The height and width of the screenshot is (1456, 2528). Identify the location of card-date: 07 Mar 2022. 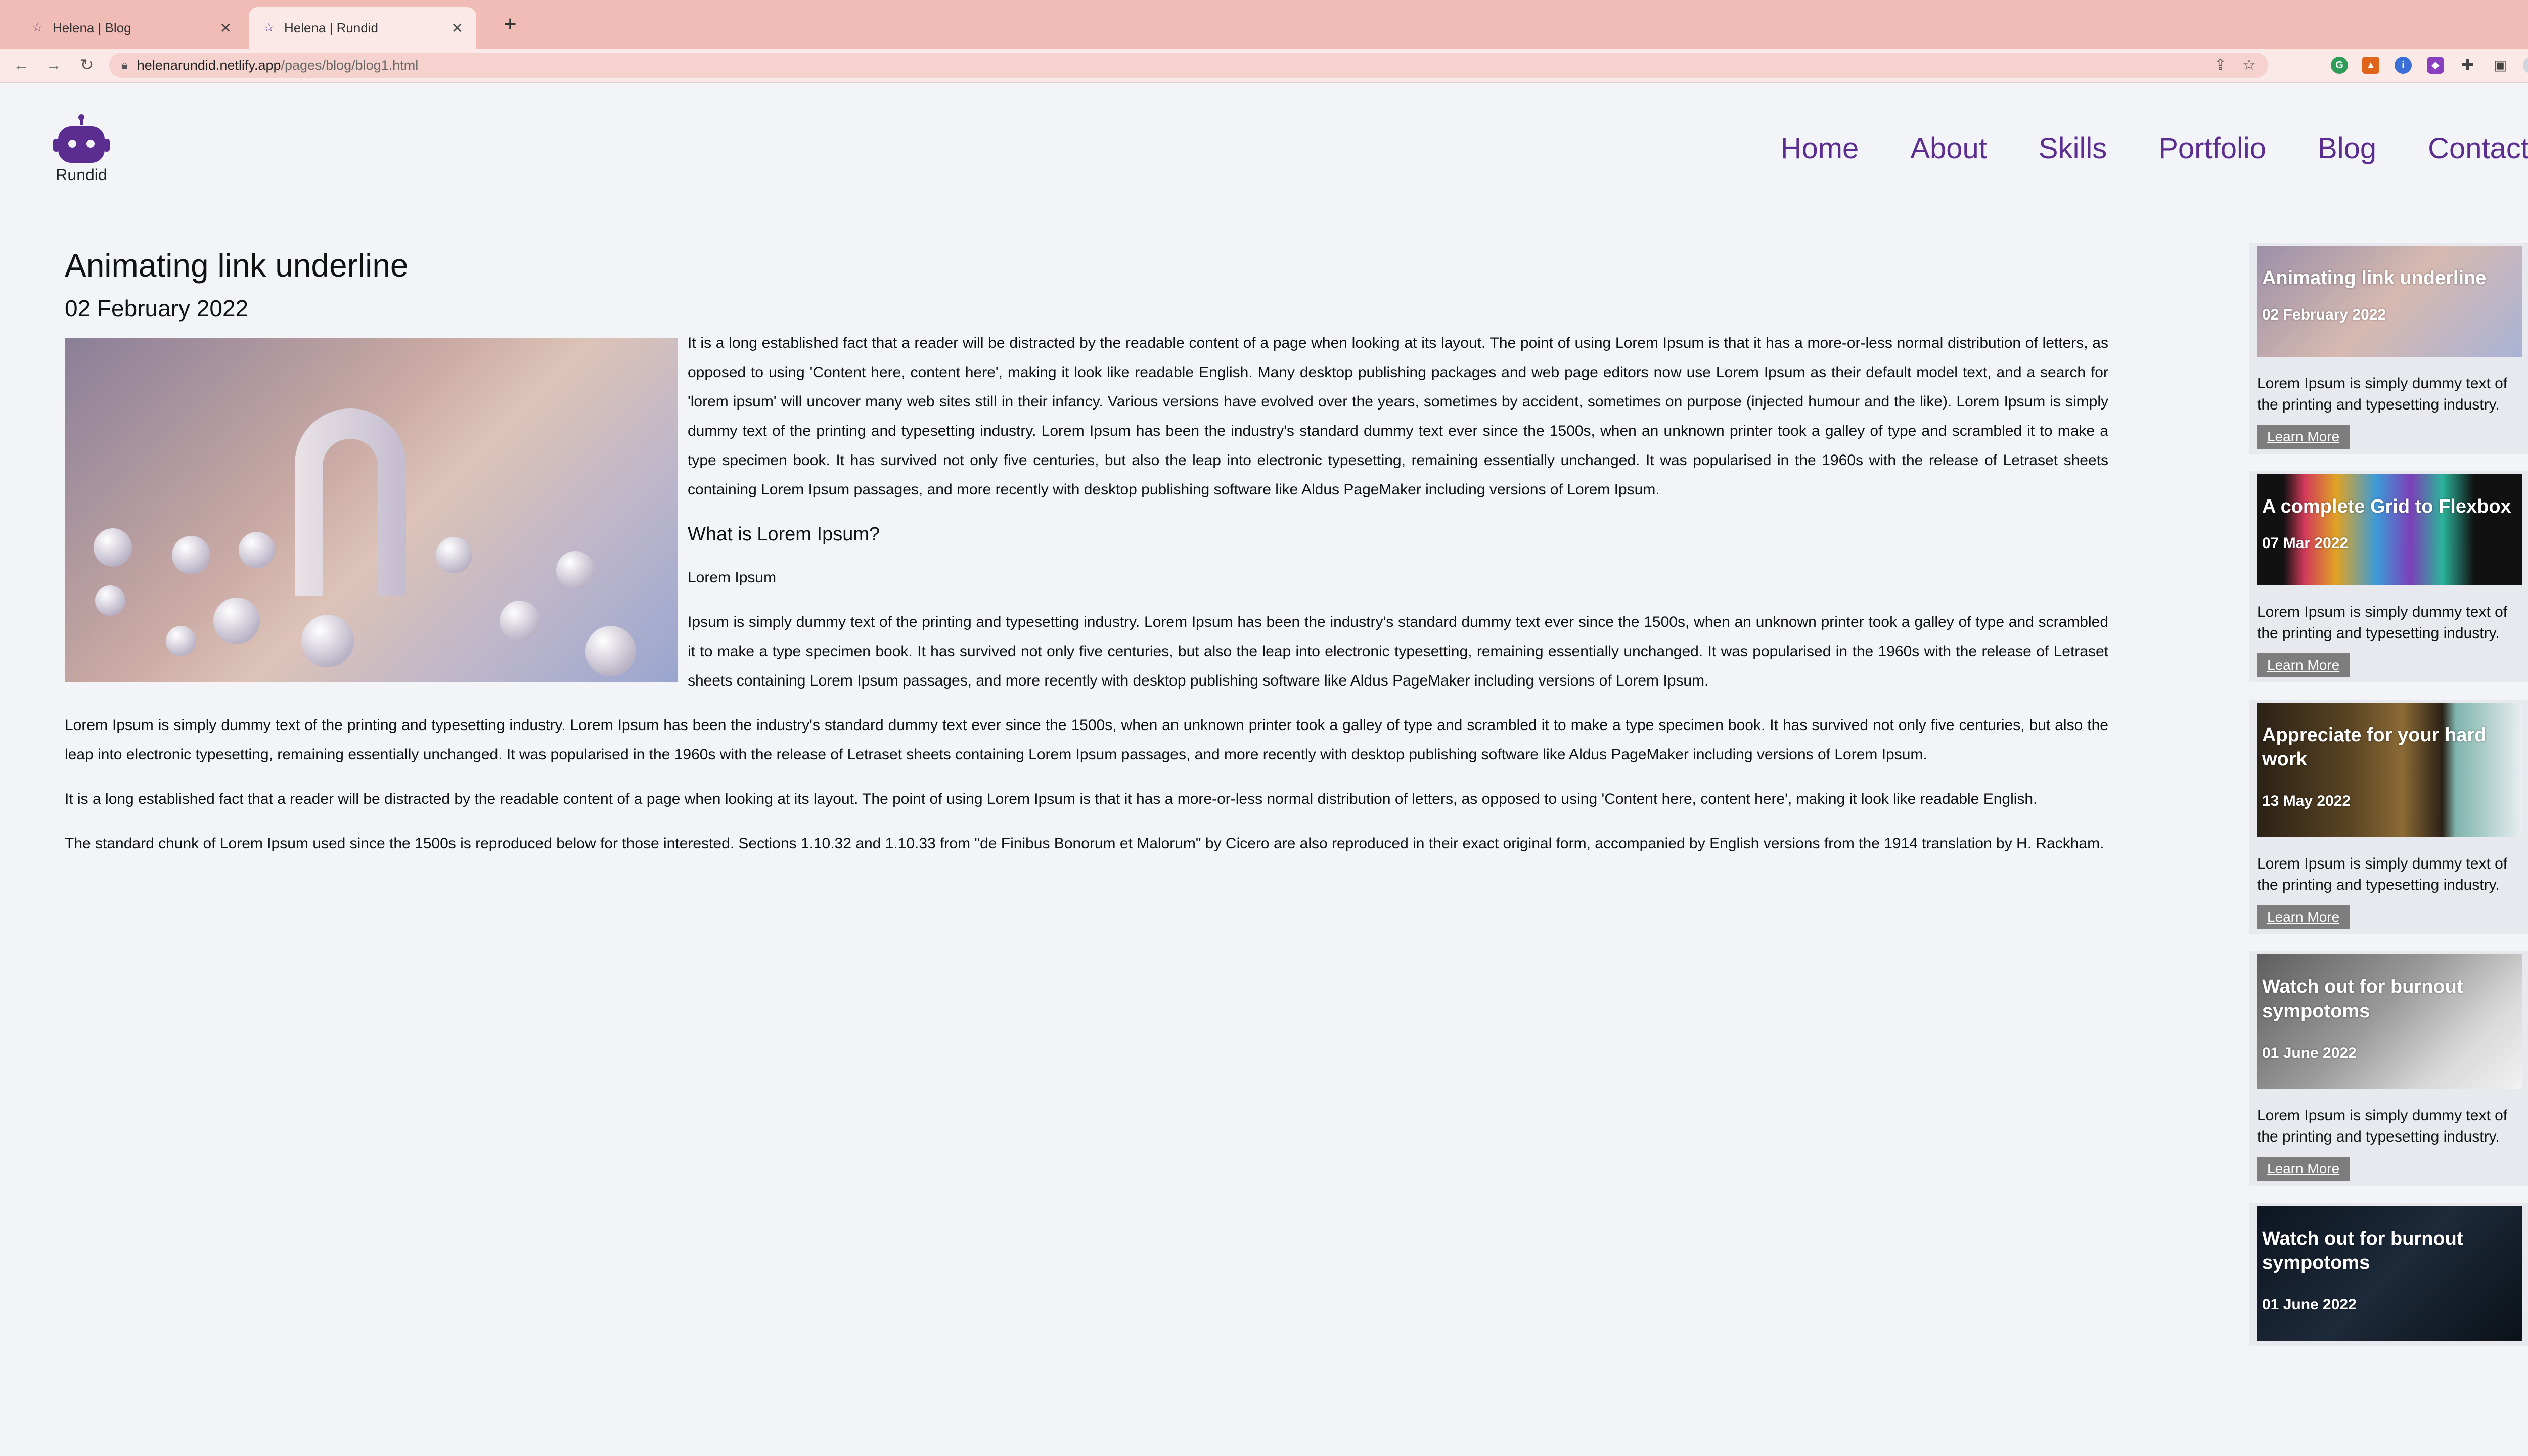
(2306, 543).